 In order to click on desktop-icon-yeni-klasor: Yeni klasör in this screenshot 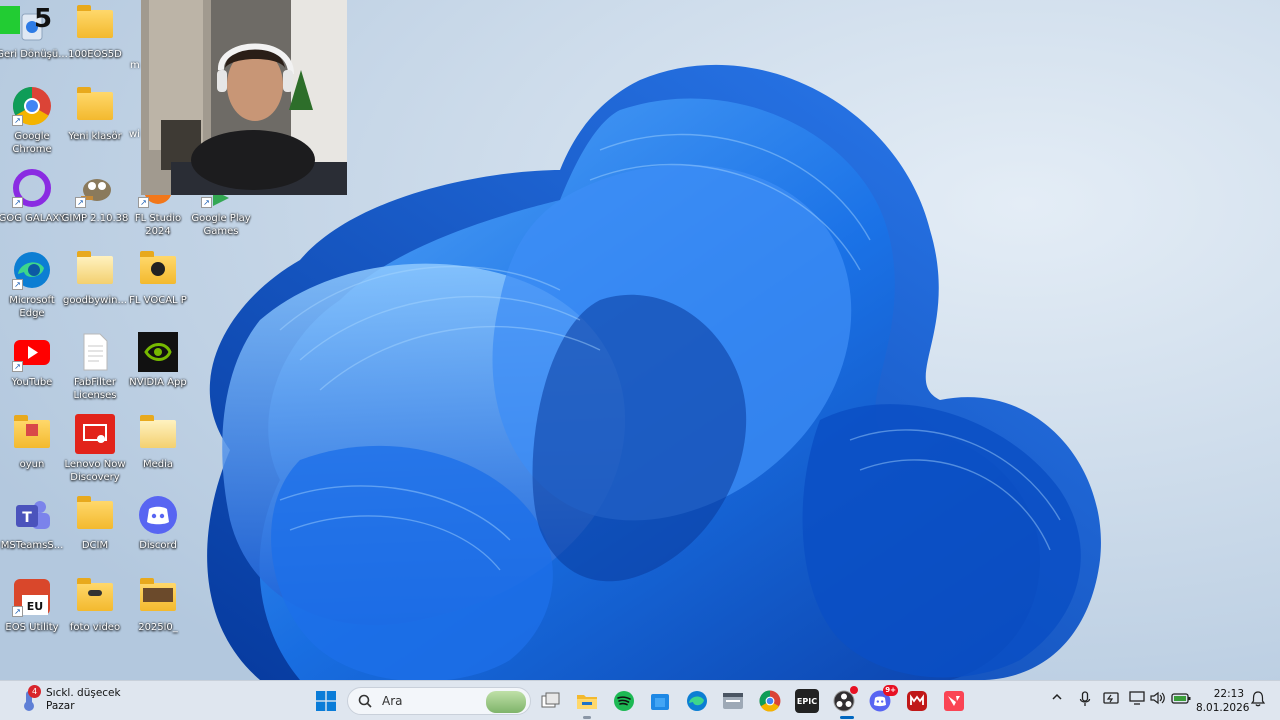, I will do `click(95, 125)`.